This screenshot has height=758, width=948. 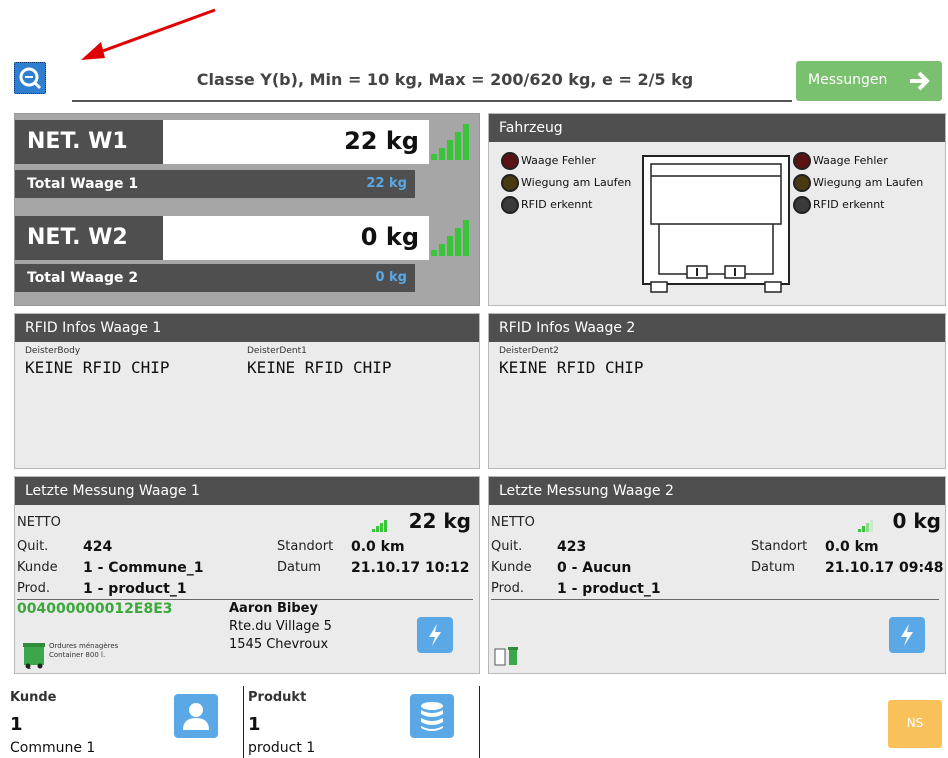 I want to click on last1-container-line1: Ordures ménagères, so click(x=84, y=646).